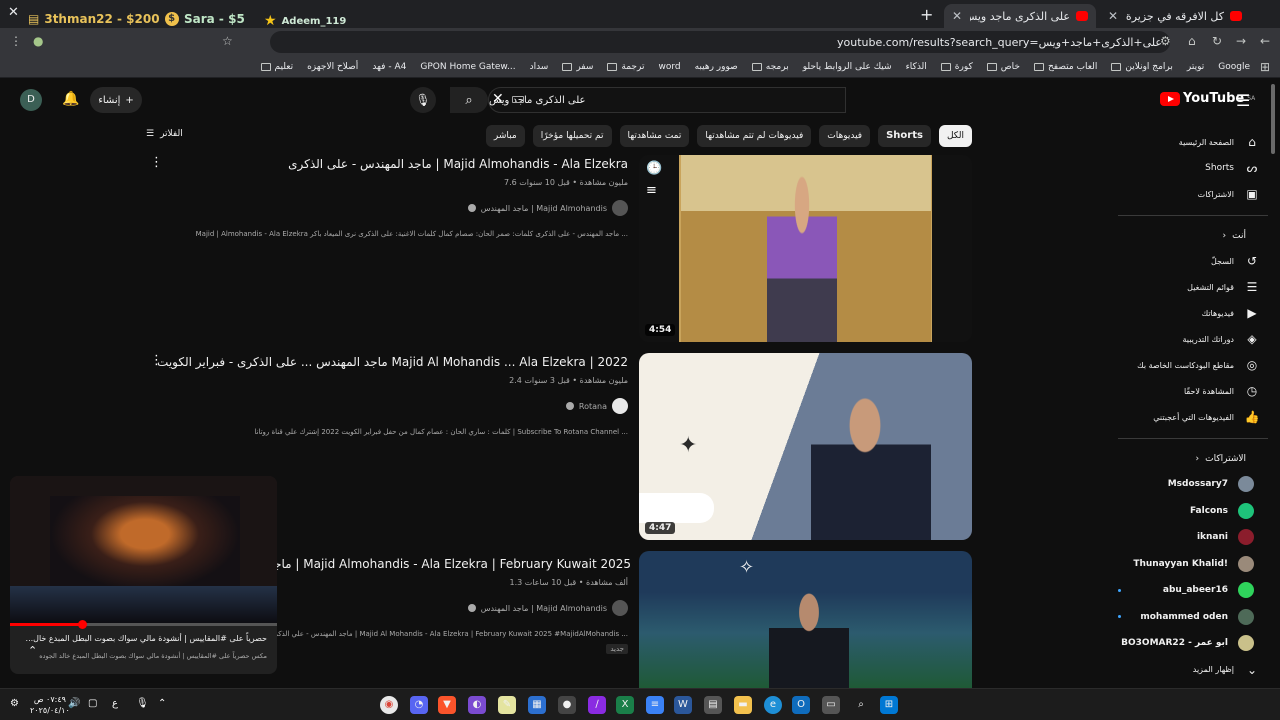 This screenshot has height=720, width=1280. Describe the element at coordinates (447, 705) in the screenshot. I see `brave-icon: ▼` at that location.